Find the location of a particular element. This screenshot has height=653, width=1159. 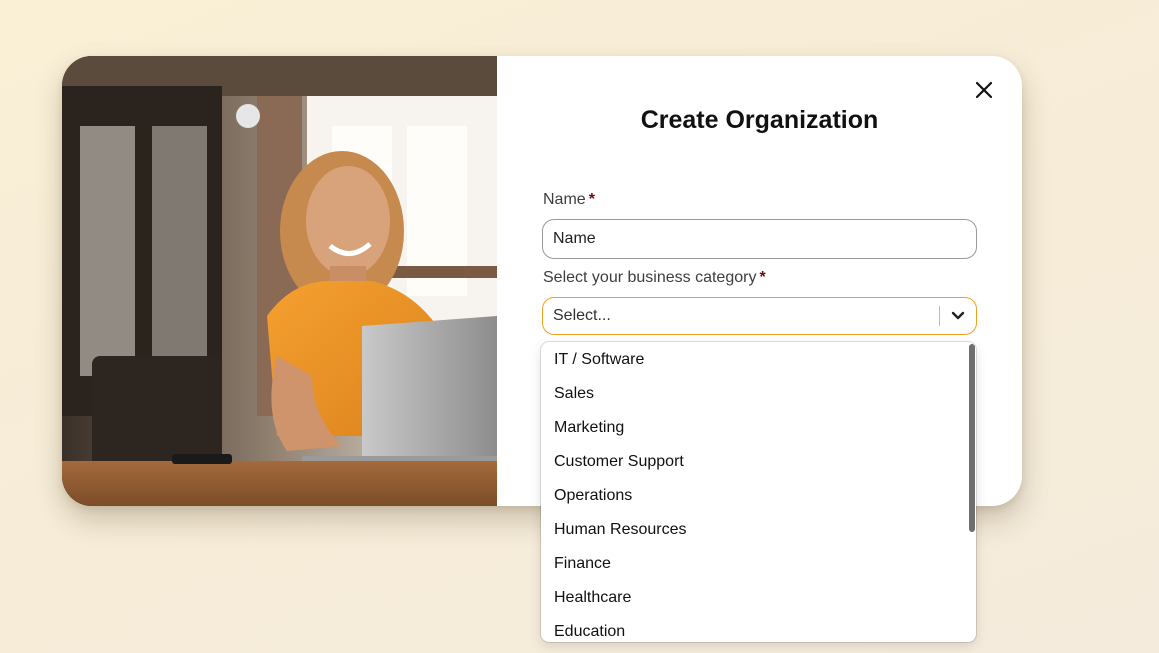

close-icon is located at coordinates (984, 90).